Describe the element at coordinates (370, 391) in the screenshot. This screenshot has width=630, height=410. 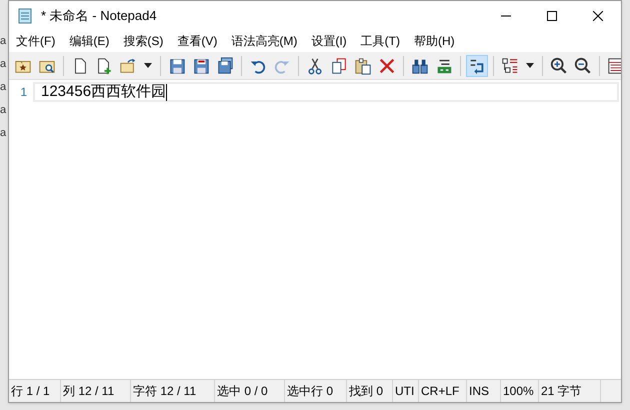
I see `status-field: 找到 0` at that location.